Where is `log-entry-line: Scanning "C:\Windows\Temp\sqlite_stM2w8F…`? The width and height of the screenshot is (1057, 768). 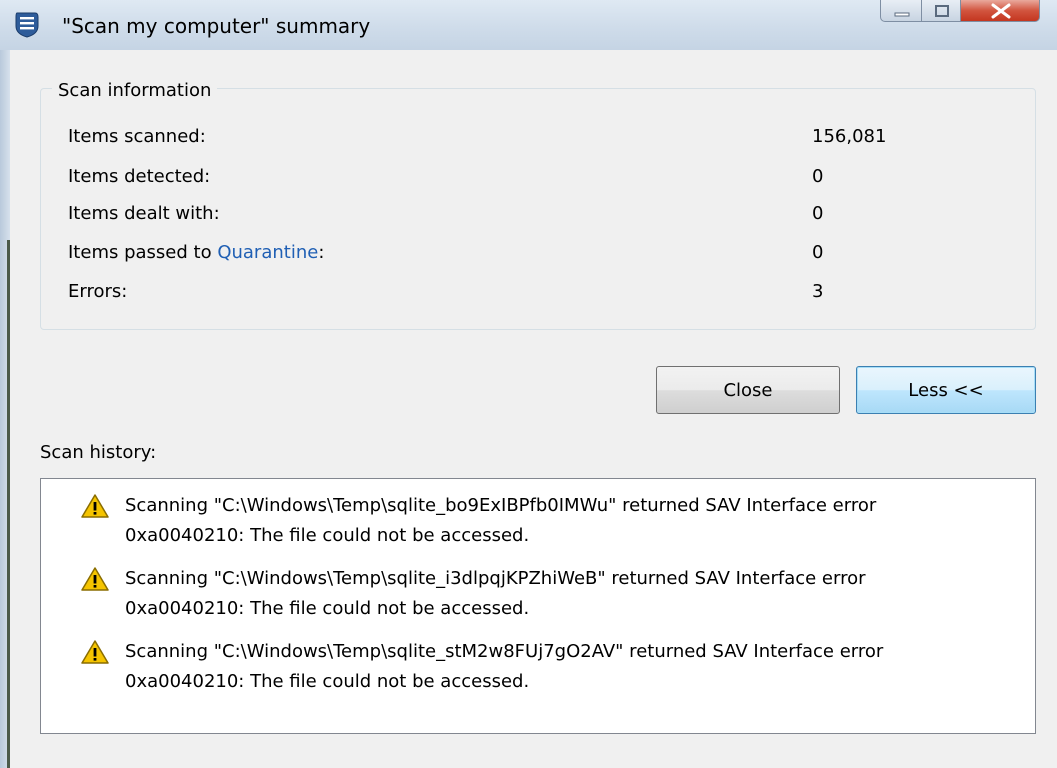 log-entry-line: Scanning "C:\Windows\Temp\sqlite_stM2w8F… is located at coordinates (504, 651).